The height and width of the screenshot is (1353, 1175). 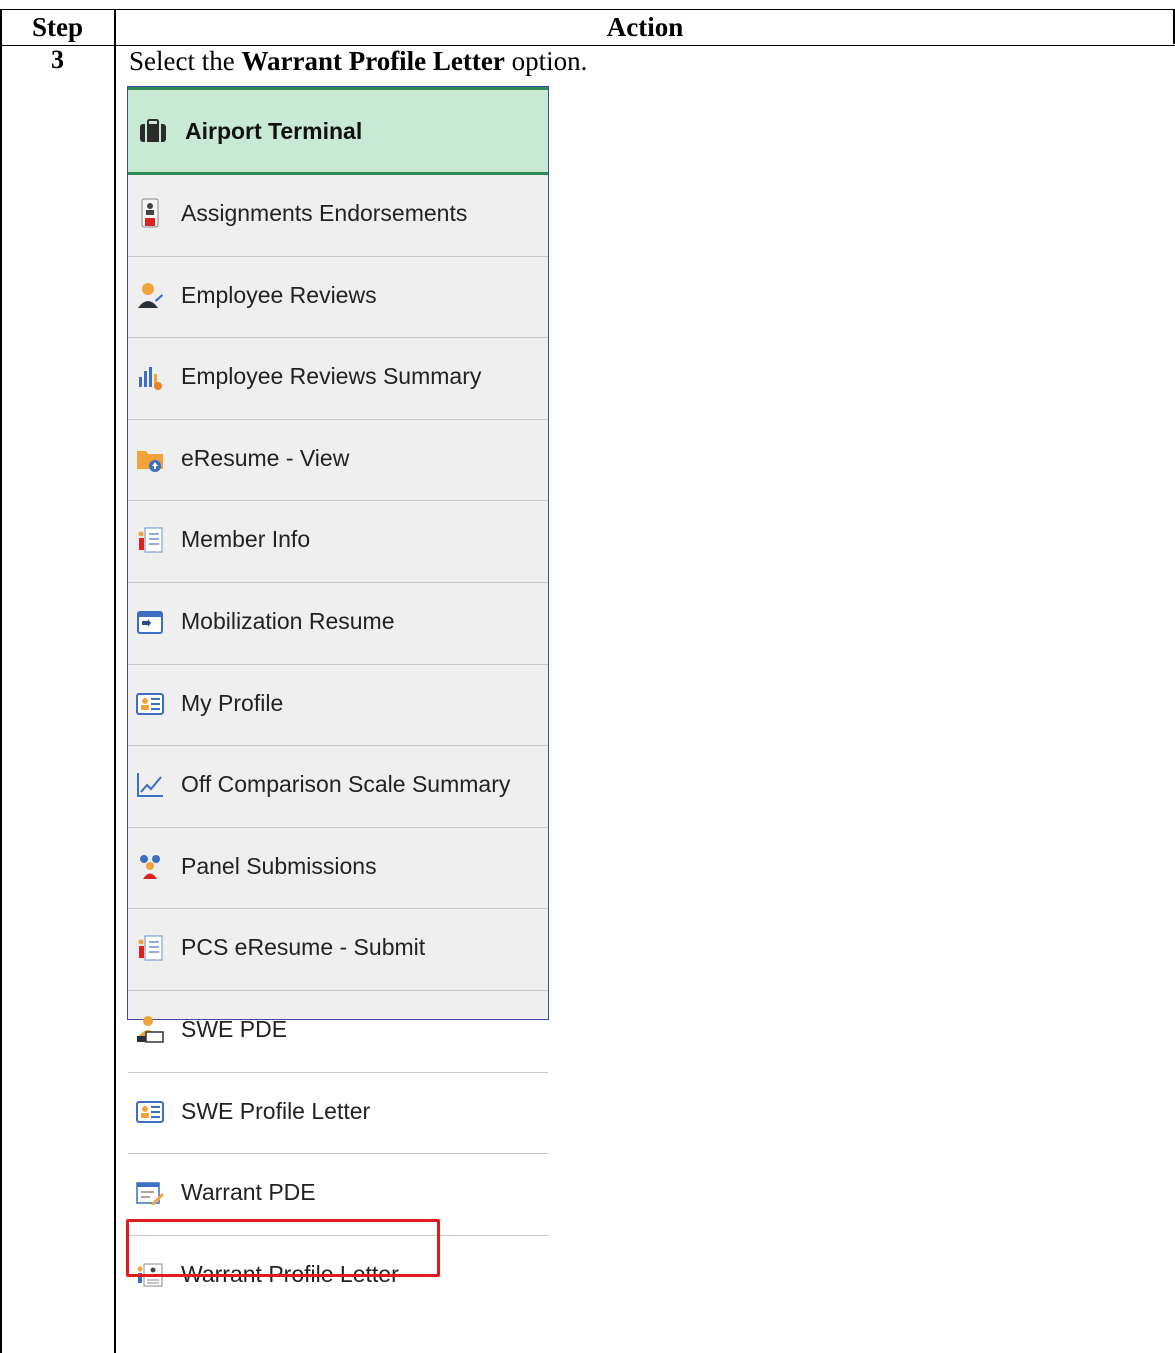 I want to click on menu-item-label: Warrant PDE, so click(x=248, y=1192).